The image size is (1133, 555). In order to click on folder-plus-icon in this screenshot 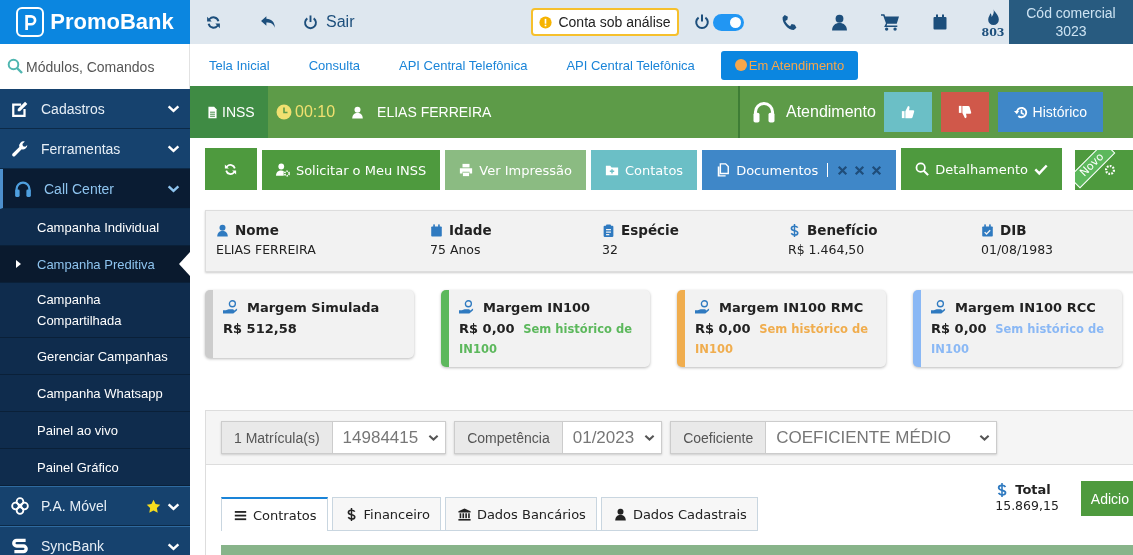, I will do `click(612, 170)`.